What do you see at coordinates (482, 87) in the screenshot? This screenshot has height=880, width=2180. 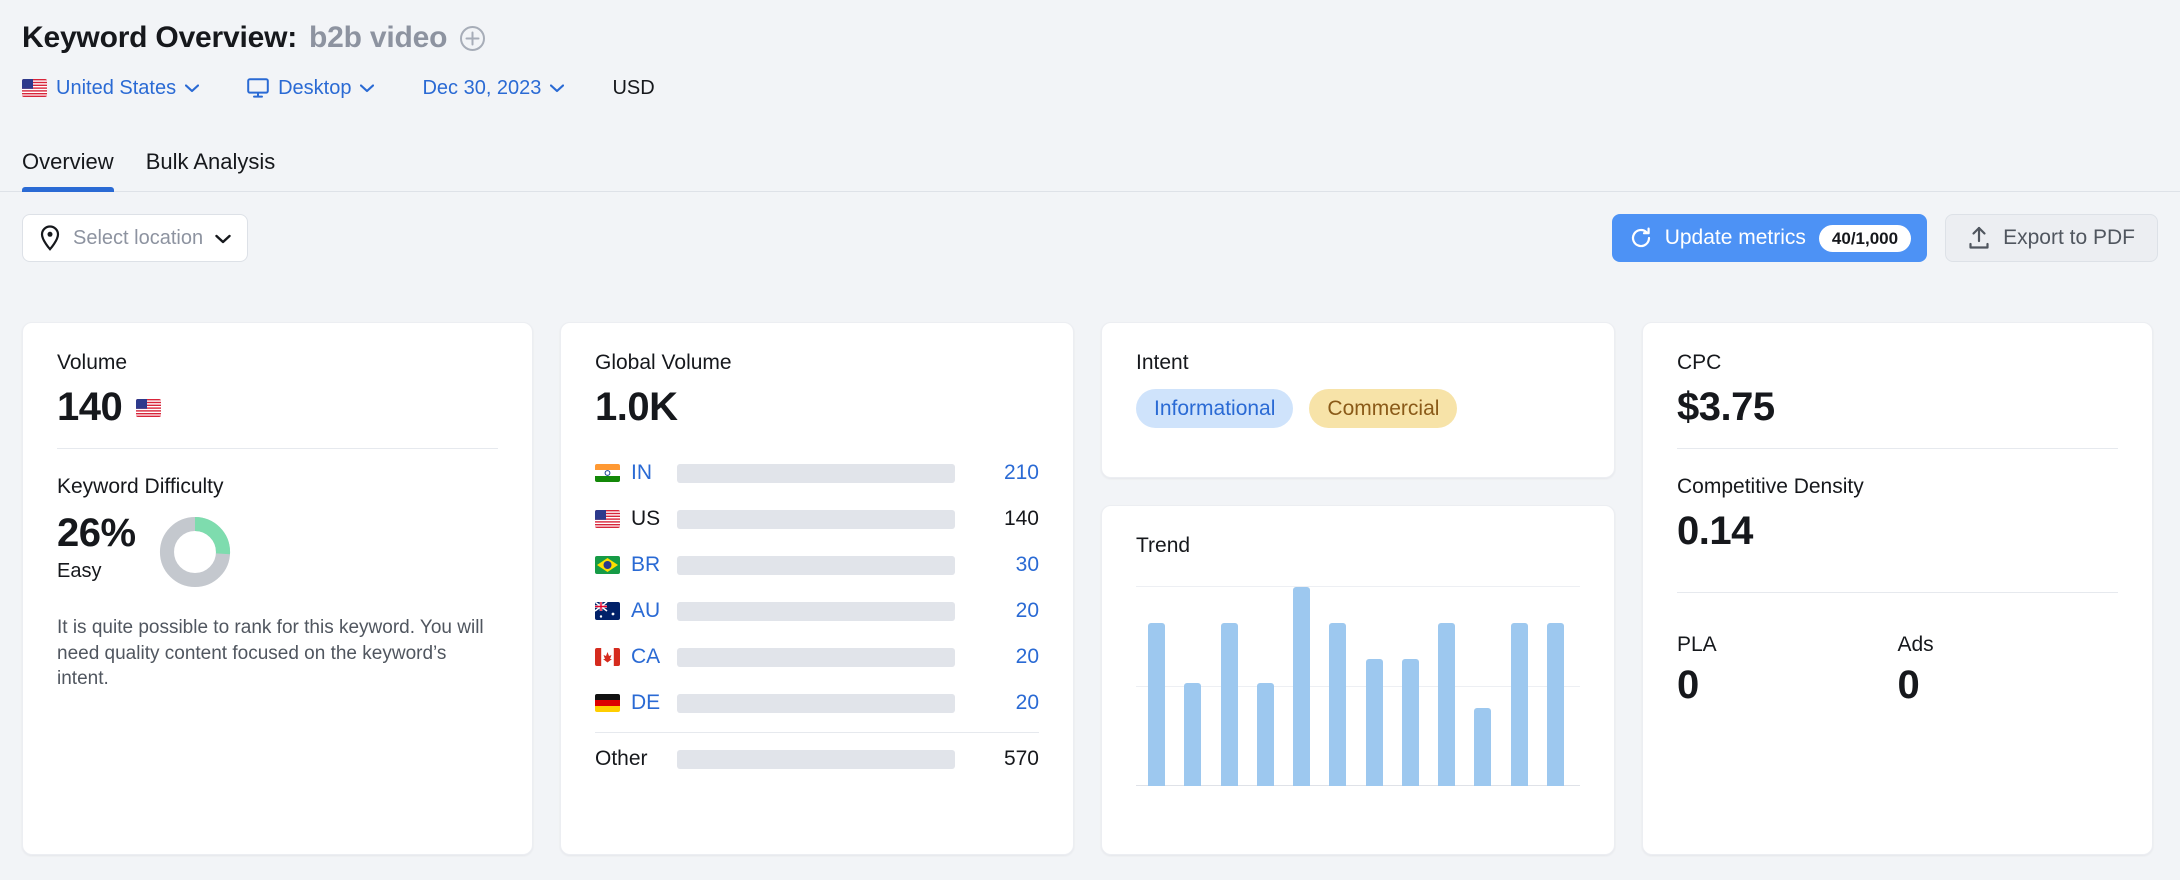 I see `date-filter-label: Dec 30, 2023` at bounding box center [482, 87].